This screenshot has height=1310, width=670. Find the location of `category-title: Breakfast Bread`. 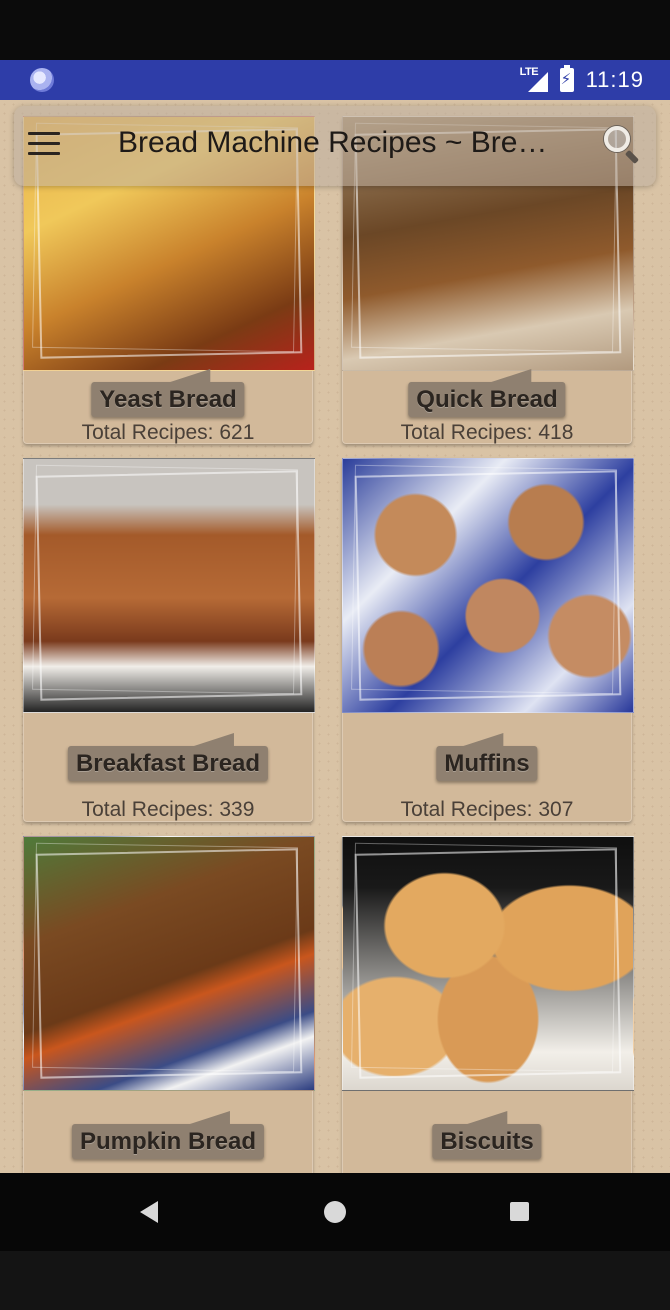

category-title: Breakfast Bread is located at coordinates (168, 757).